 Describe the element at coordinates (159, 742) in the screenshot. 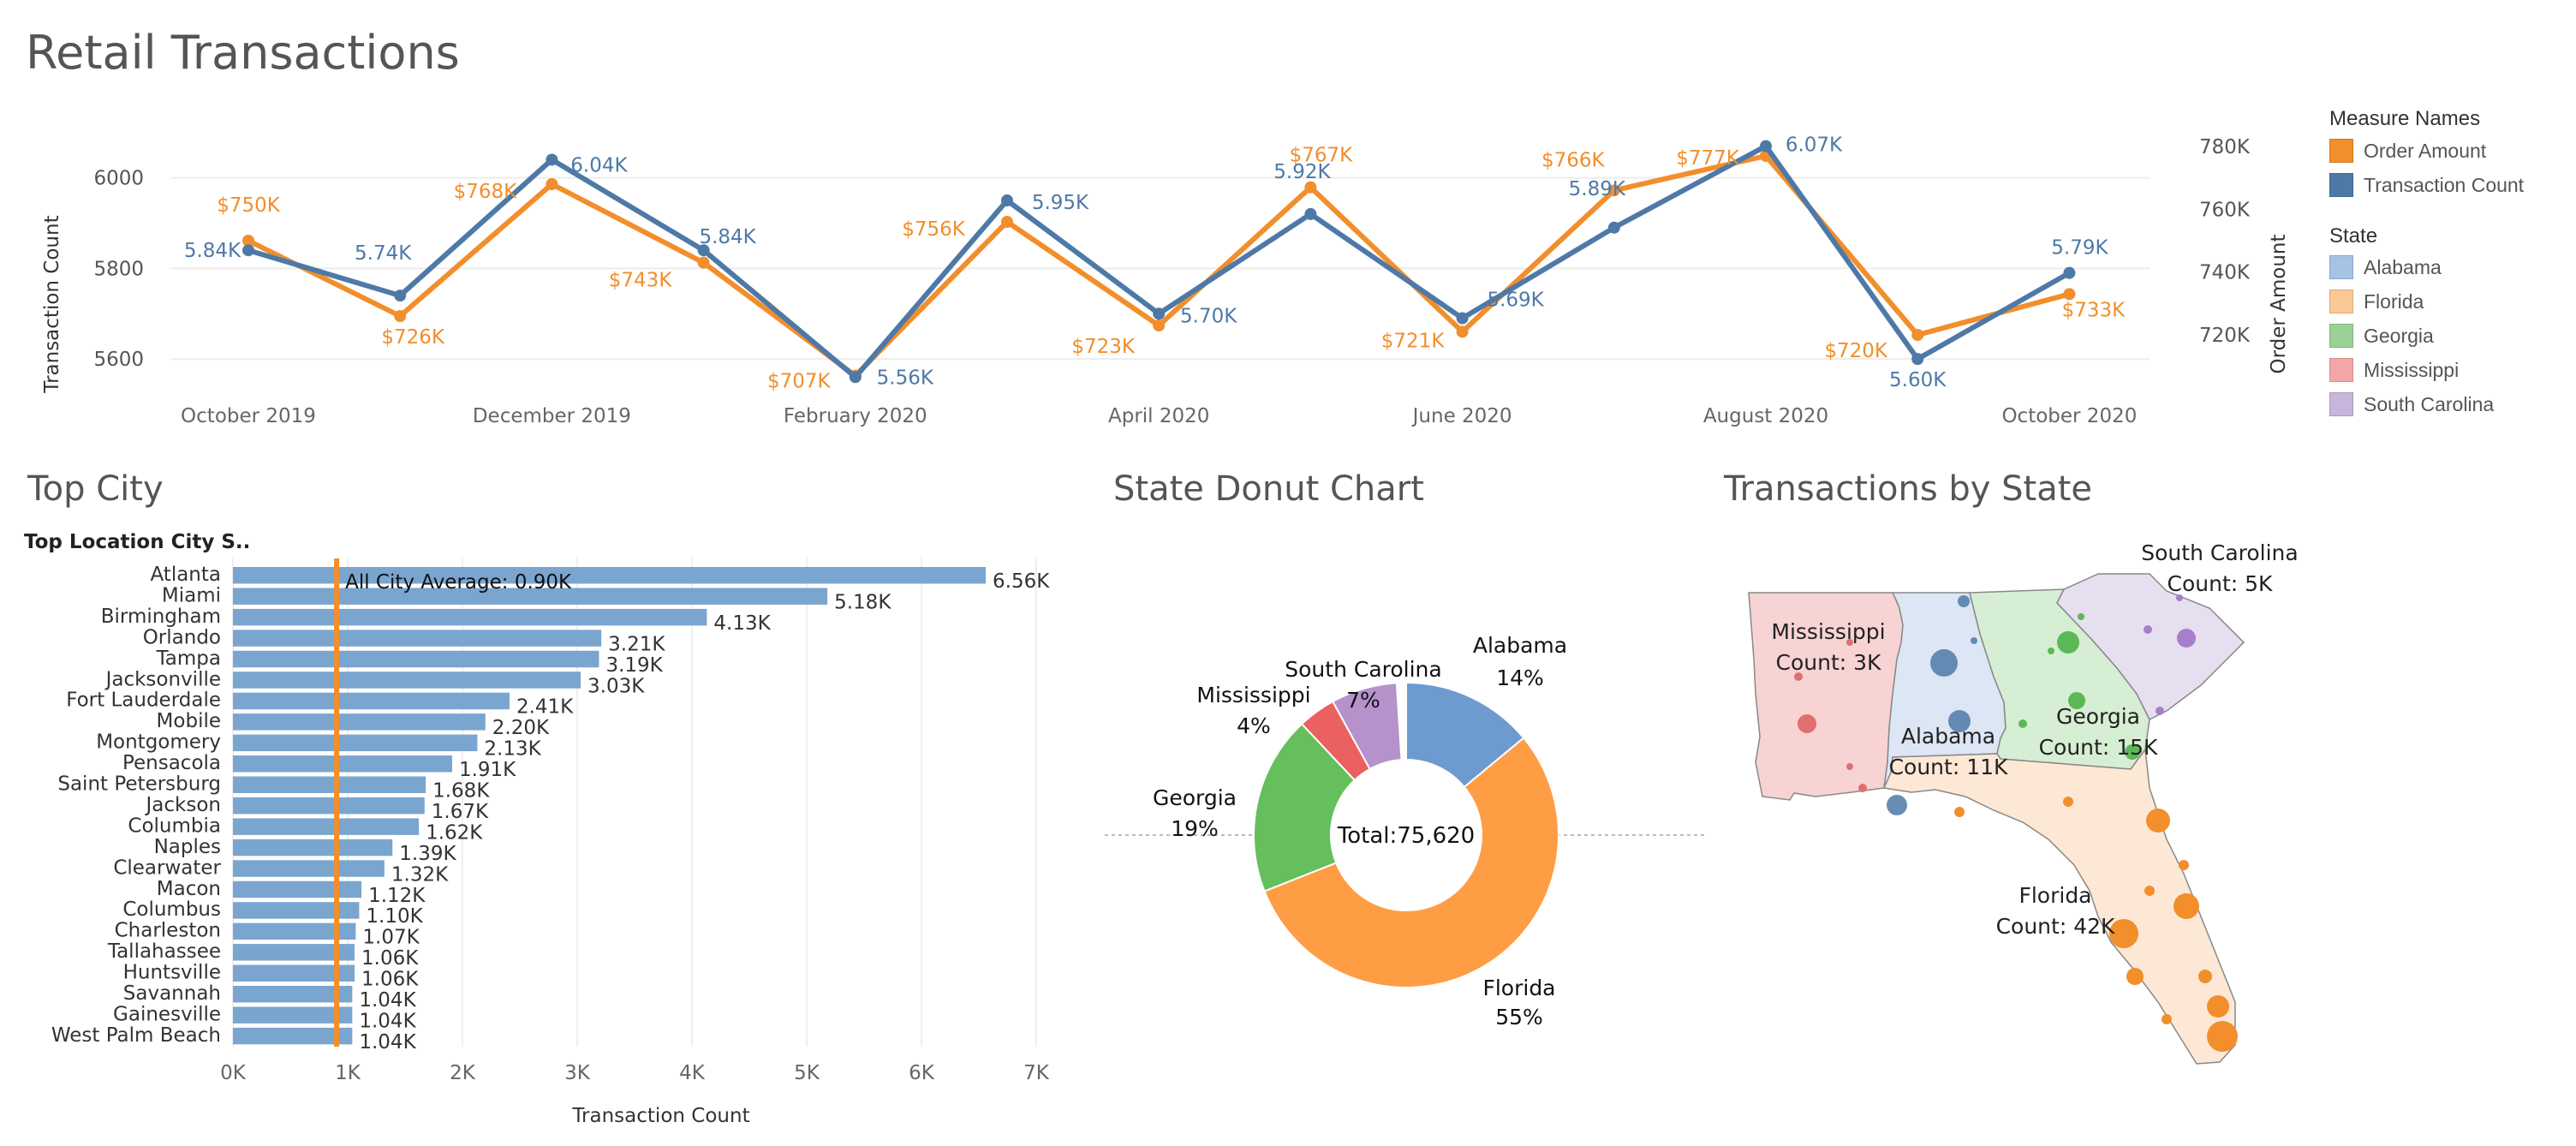

I see `city-label: Montgomery` at that location.